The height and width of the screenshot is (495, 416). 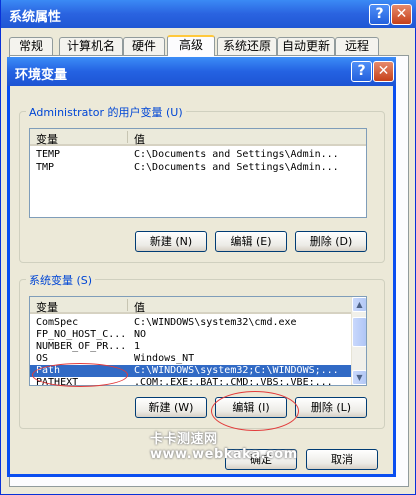 What do you see at coordinates (41, 75) in the screenshot?
I see `inner-title: 环境变量` at bounding box center [41, 75].